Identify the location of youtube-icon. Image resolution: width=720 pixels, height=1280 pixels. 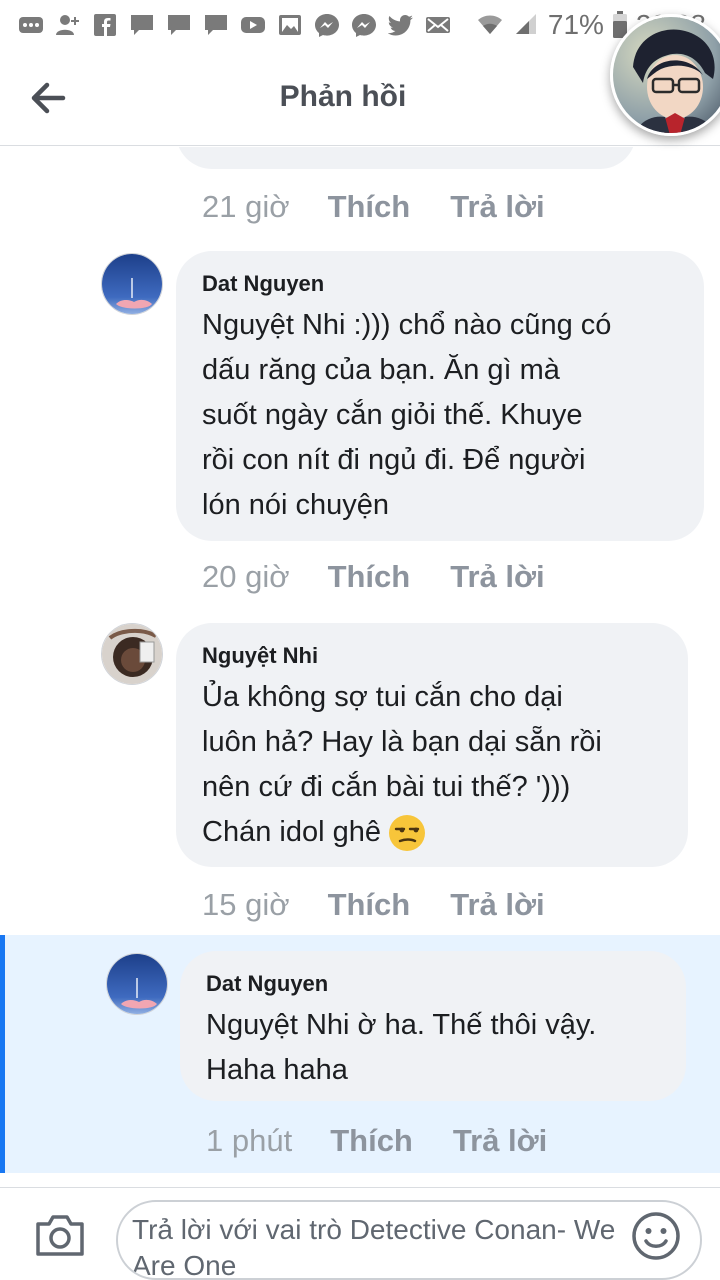
(253, 25).